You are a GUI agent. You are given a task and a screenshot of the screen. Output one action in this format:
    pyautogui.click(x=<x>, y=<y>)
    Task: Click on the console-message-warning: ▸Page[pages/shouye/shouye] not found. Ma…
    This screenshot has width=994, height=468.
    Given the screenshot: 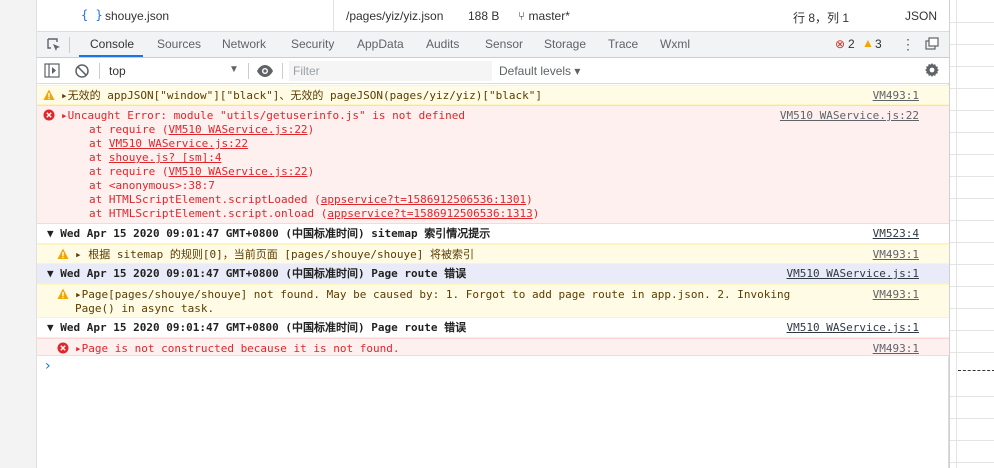 What is the action you would take?
    pyautogui.click(x=493, y=301)
    